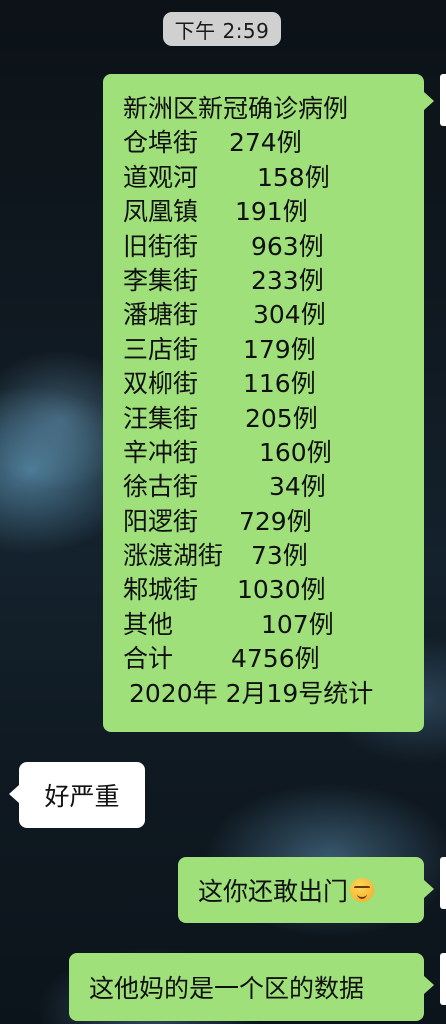 The height and width of the screenshot is (1024, 446). I want to click on message-text: 好严重, so click(82, 796).